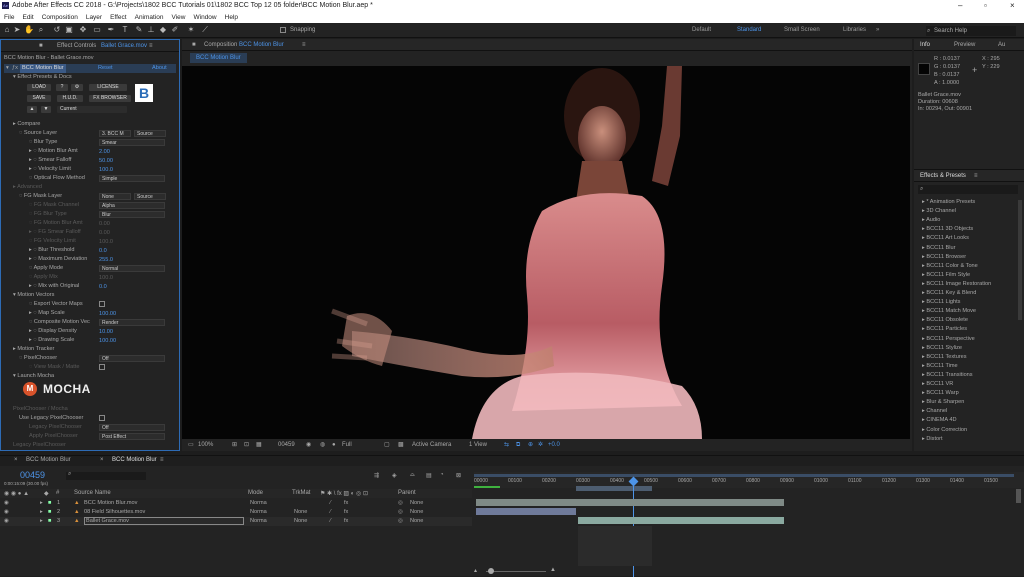  What do you see at coordinates (164, 521) in the screenshot?
I see `layer-name: Ballet Grace.mov` at bounding box center [164, 521].